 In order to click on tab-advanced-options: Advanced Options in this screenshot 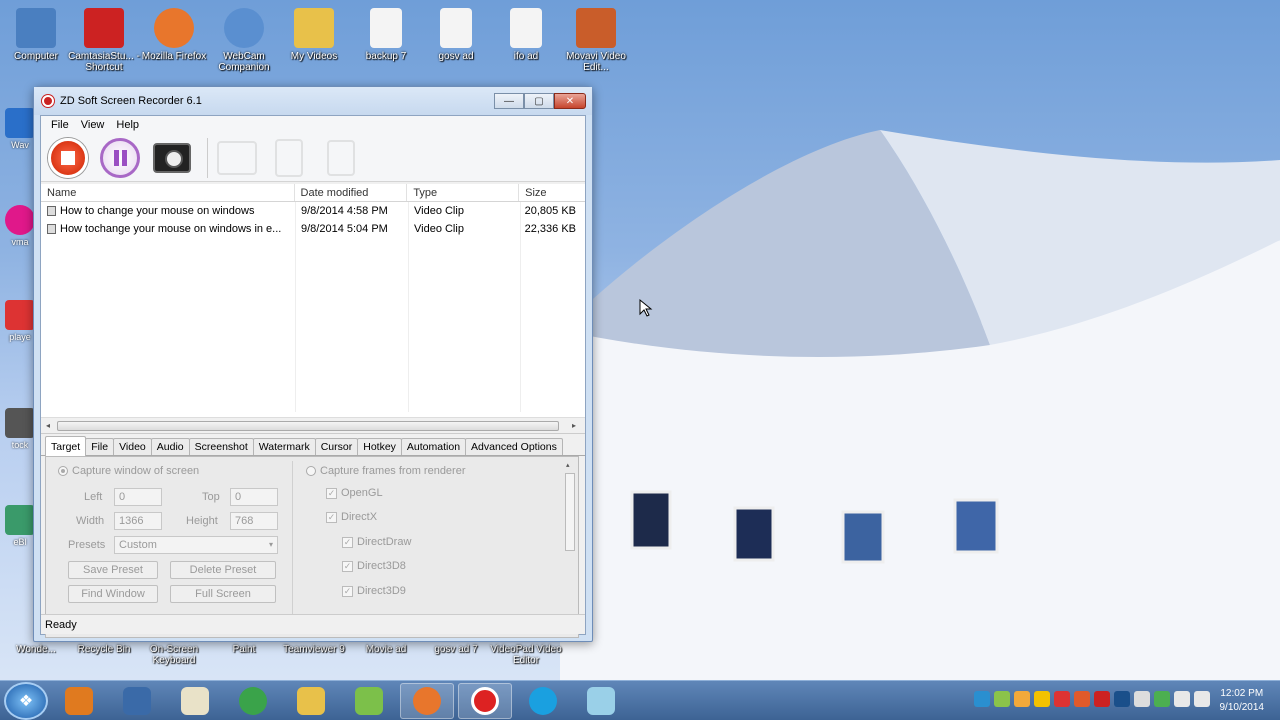, I will do `click(514, 446)`.